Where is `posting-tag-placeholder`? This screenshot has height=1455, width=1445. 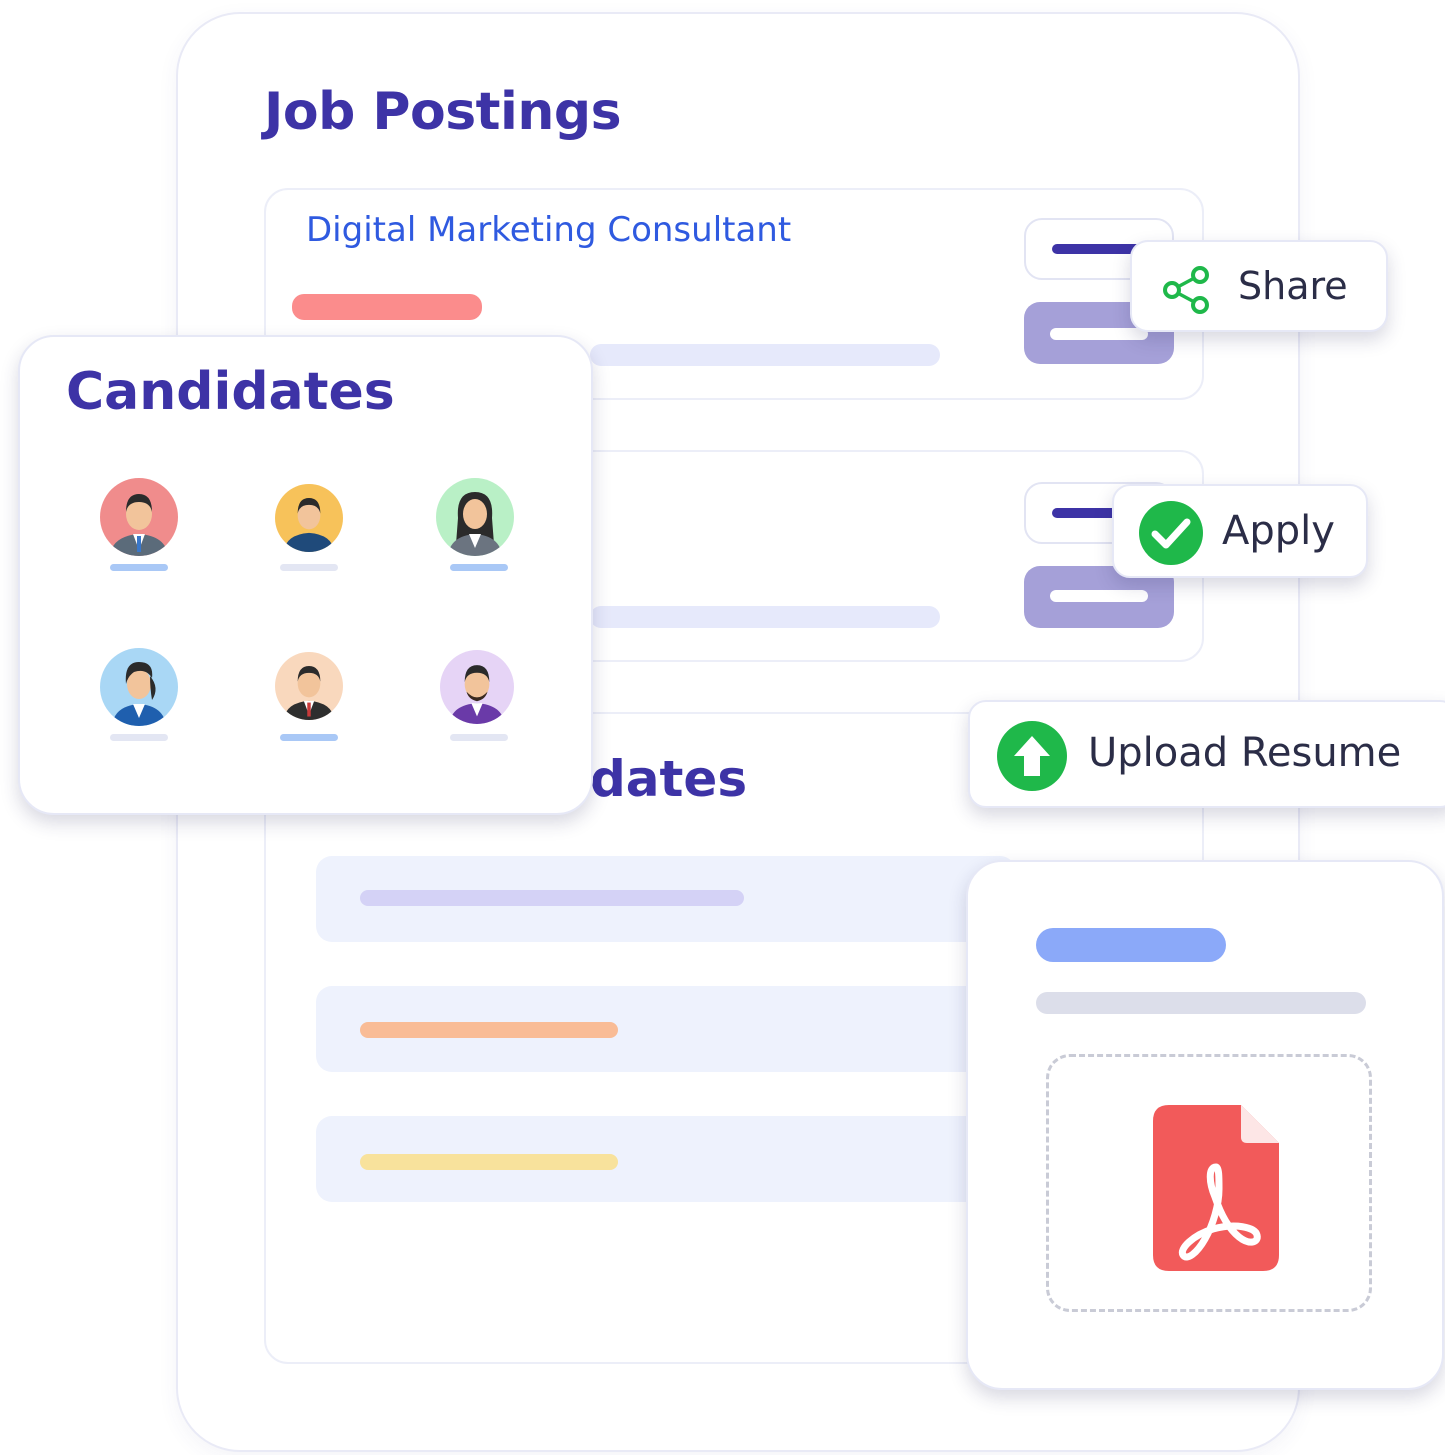
posting-tag-placeholder is located at coordinates (387, 307).